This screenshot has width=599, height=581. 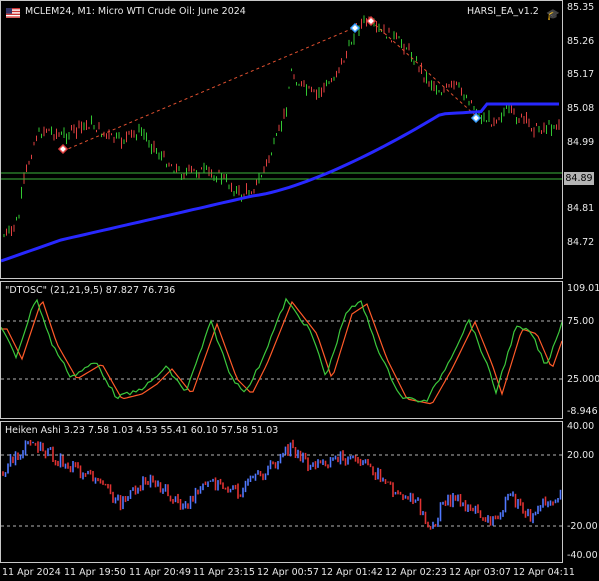 I want to click on time-axis-label: 11 Apr 23:15, so click(x=224, y=572).